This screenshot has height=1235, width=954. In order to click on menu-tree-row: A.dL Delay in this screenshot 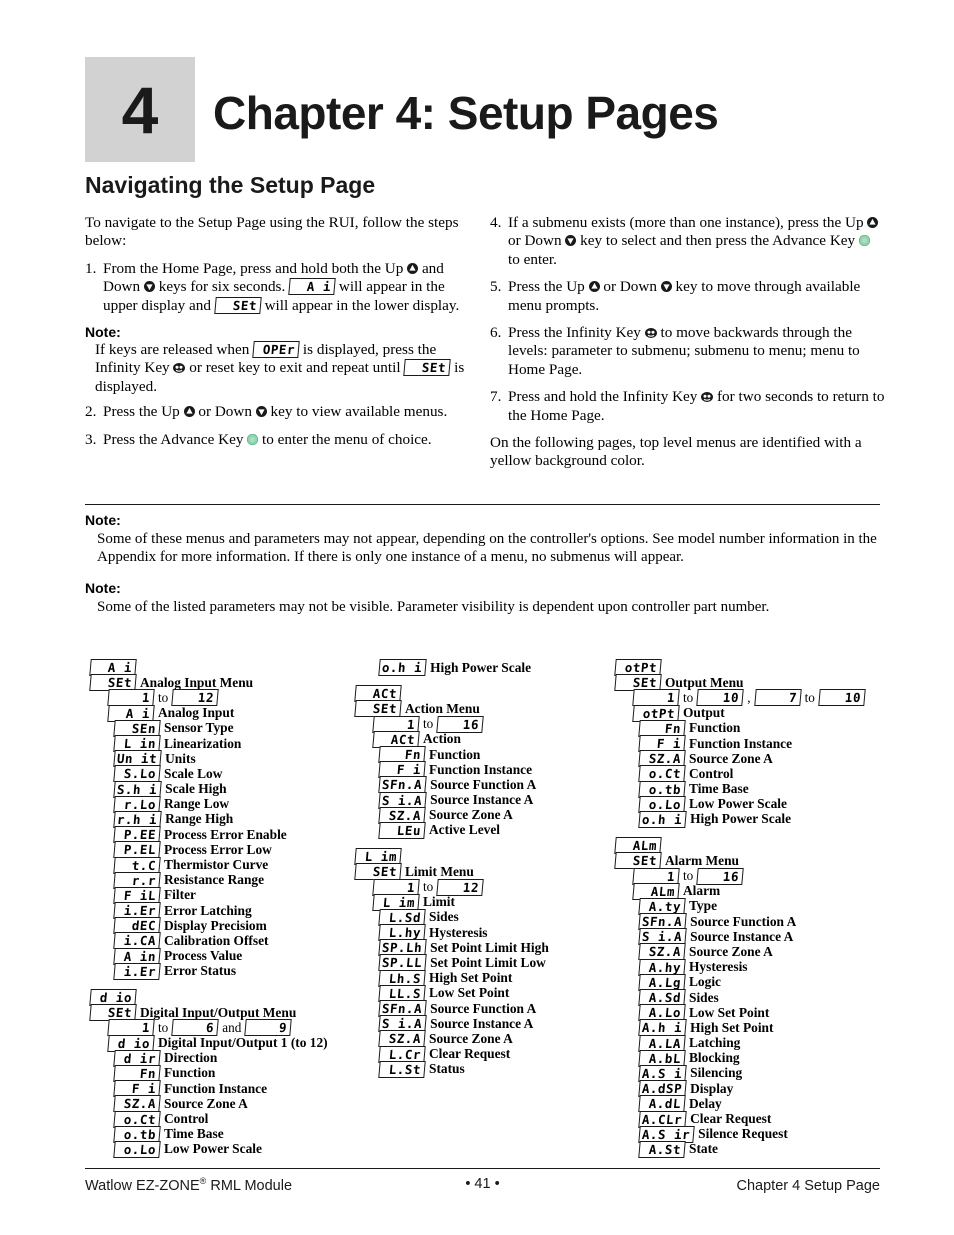, I will do `click(776, 1104)`.